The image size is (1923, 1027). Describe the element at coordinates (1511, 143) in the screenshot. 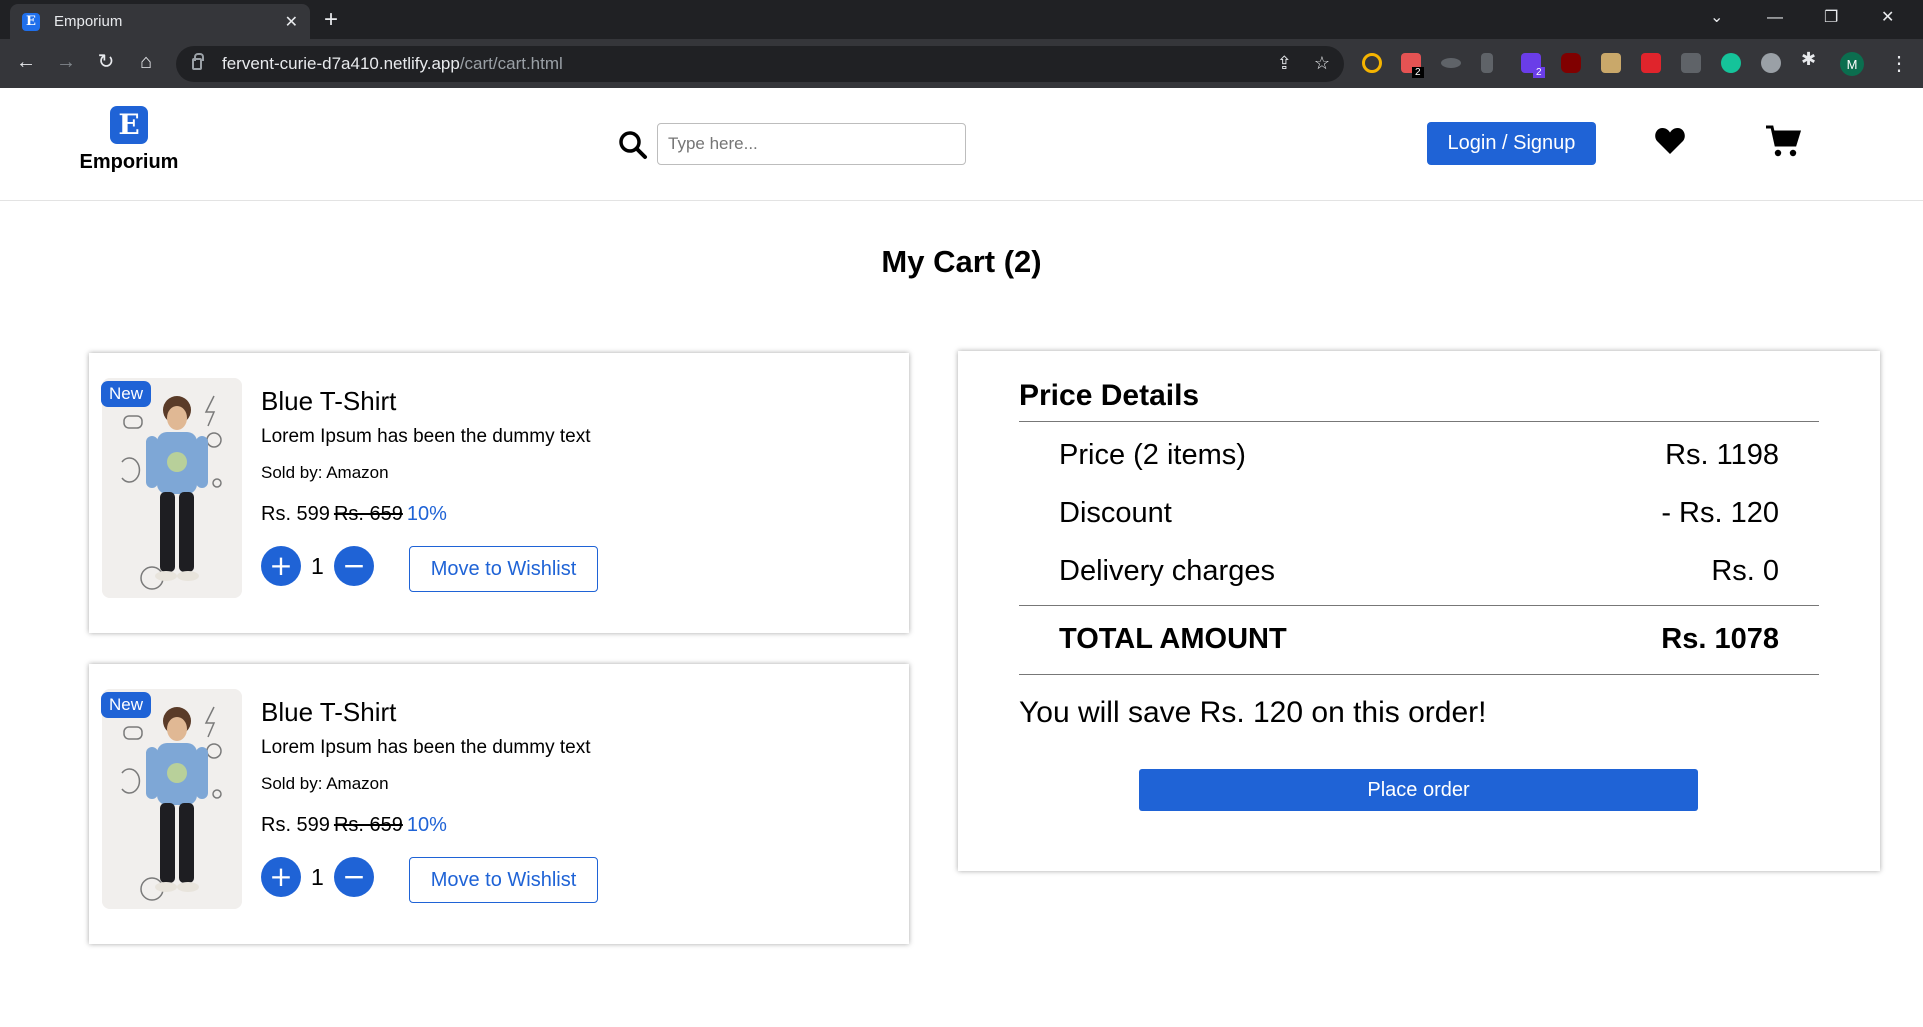

I see `login-signup-button: Login / Signup` at that location.